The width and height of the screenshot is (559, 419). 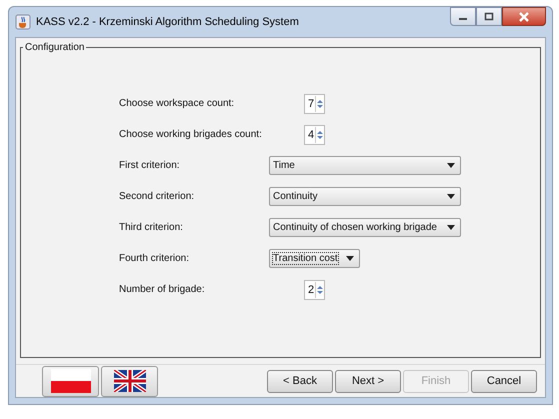 I want to click on close-icon, so click(x=524, y=17).